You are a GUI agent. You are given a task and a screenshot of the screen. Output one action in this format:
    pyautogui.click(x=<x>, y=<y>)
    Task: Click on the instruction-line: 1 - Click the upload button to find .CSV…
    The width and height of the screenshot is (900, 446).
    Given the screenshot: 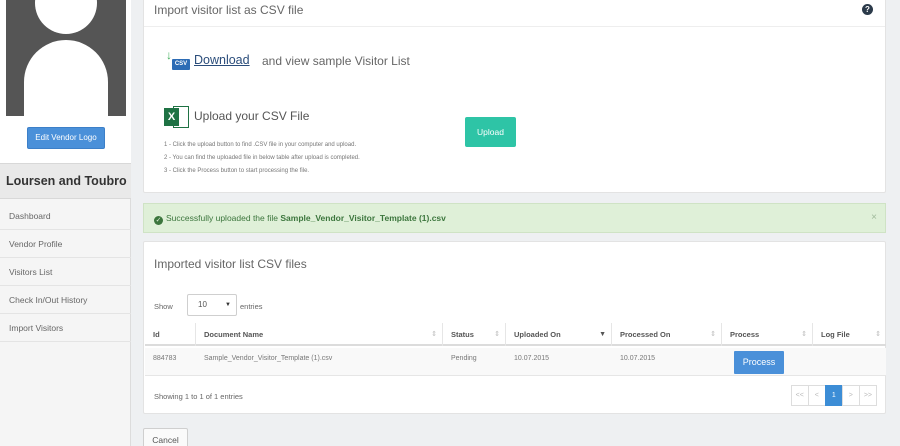 What is the action you would take?
    pyautogui.click(x=260, y=145)
    